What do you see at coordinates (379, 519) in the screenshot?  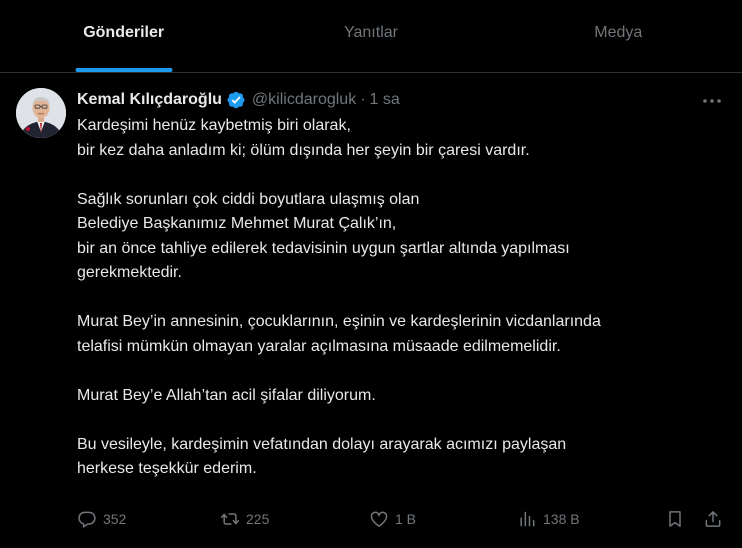 I see `heart-icon` at bounding box center [379, 519].